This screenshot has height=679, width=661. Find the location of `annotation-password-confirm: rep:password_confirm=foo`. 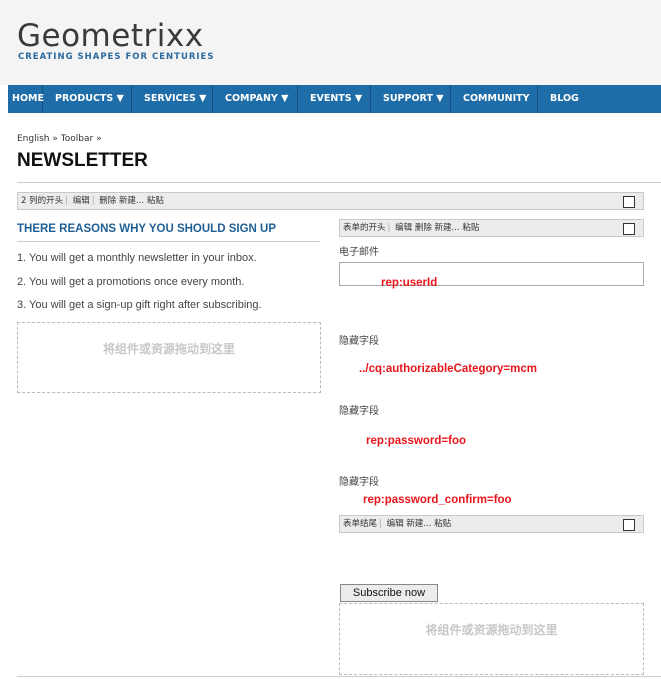

annotation-password-confirm: rep:password_confirm=foo is located at coordinates (437, 500).